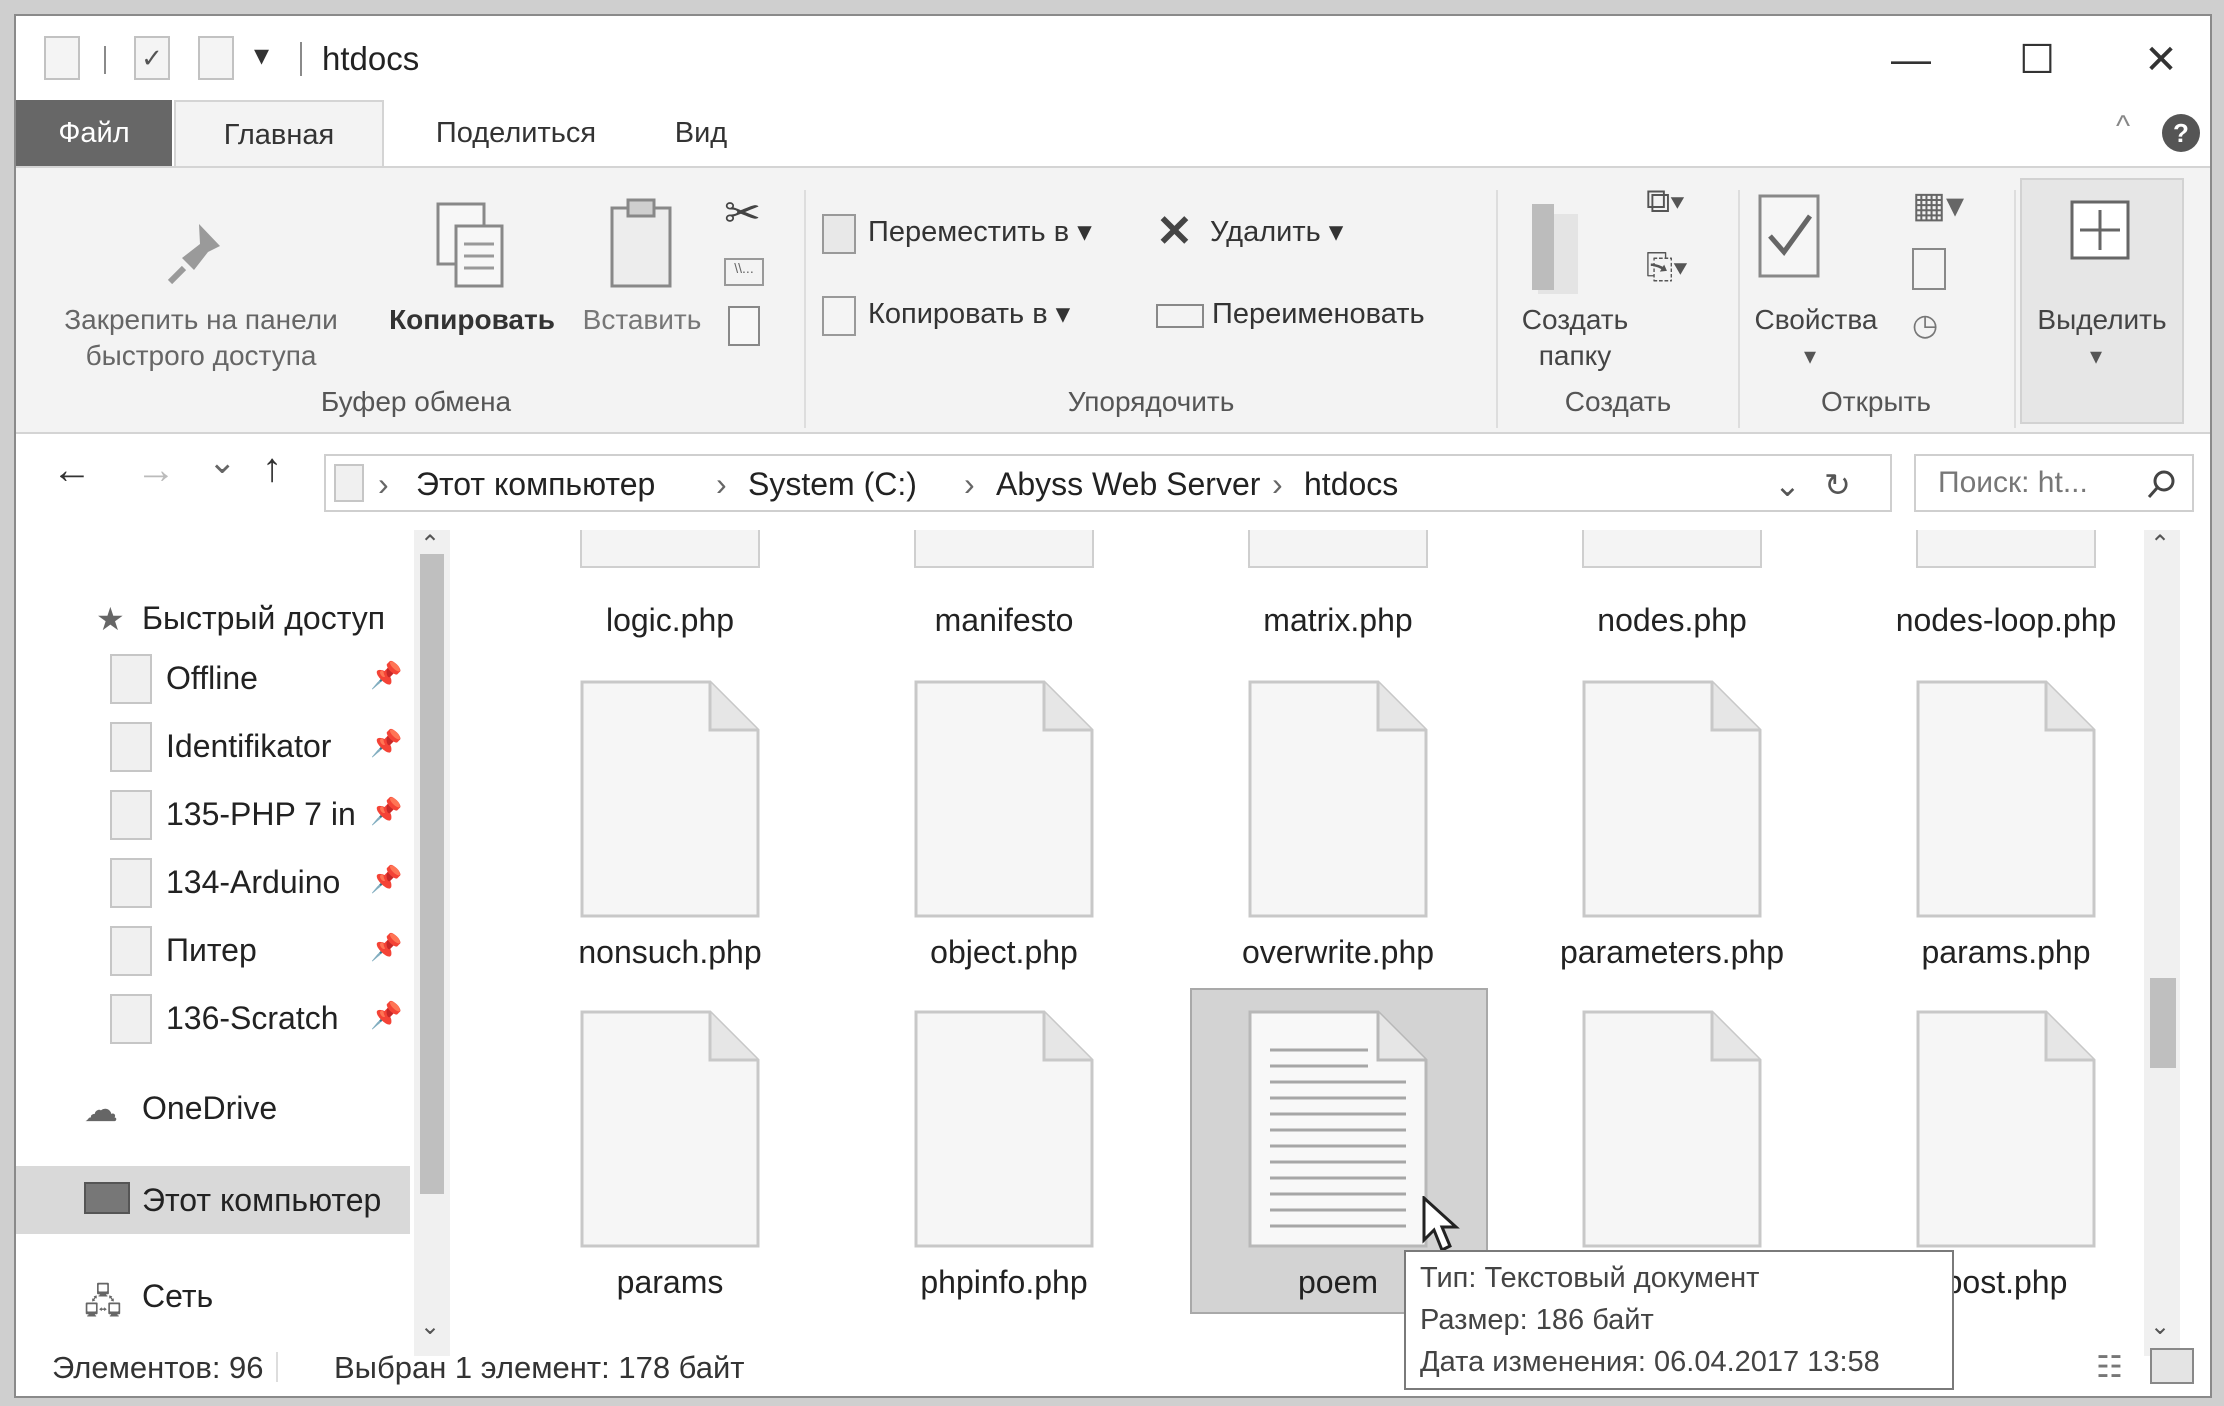 The image size is (2224, 1406). What do you see at coordinates (252, 1018) in the screenshot?
I see `sidebar-item-136-scratch: 136-Scratch` at bounding box center [252, 1018].